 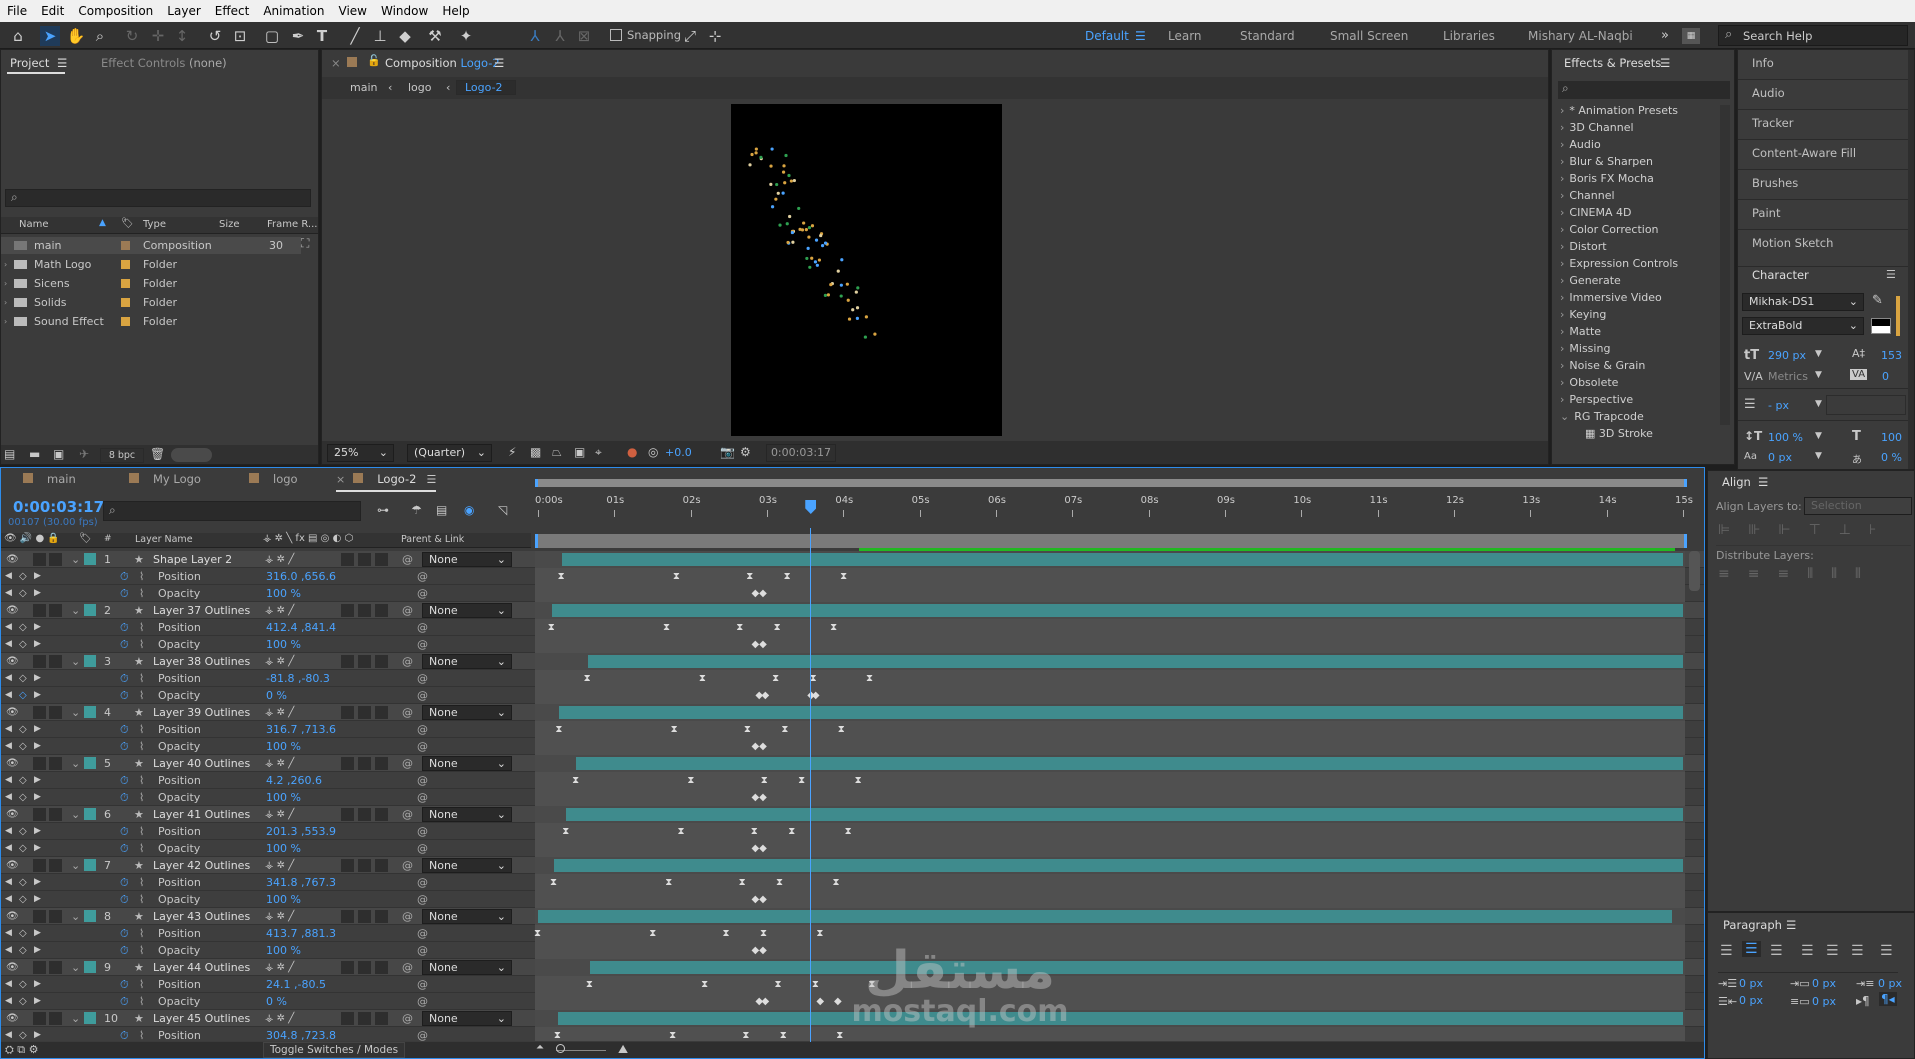 What do you see at coordinates (301, 933) in the screenshot?
I see `property-value: 413.7 ,881.3` at bounding box center [301, 933].